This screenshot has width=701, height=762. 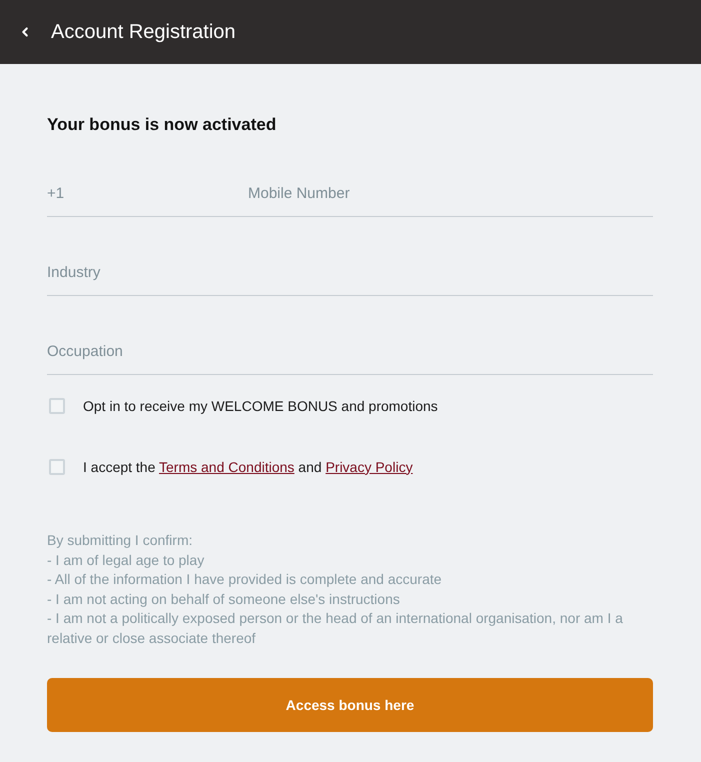 What do you see at coordinates (450, 197) in the screenshot?
I see `mobile-number-input: Mobile Number` at bounding box center [450, 197].